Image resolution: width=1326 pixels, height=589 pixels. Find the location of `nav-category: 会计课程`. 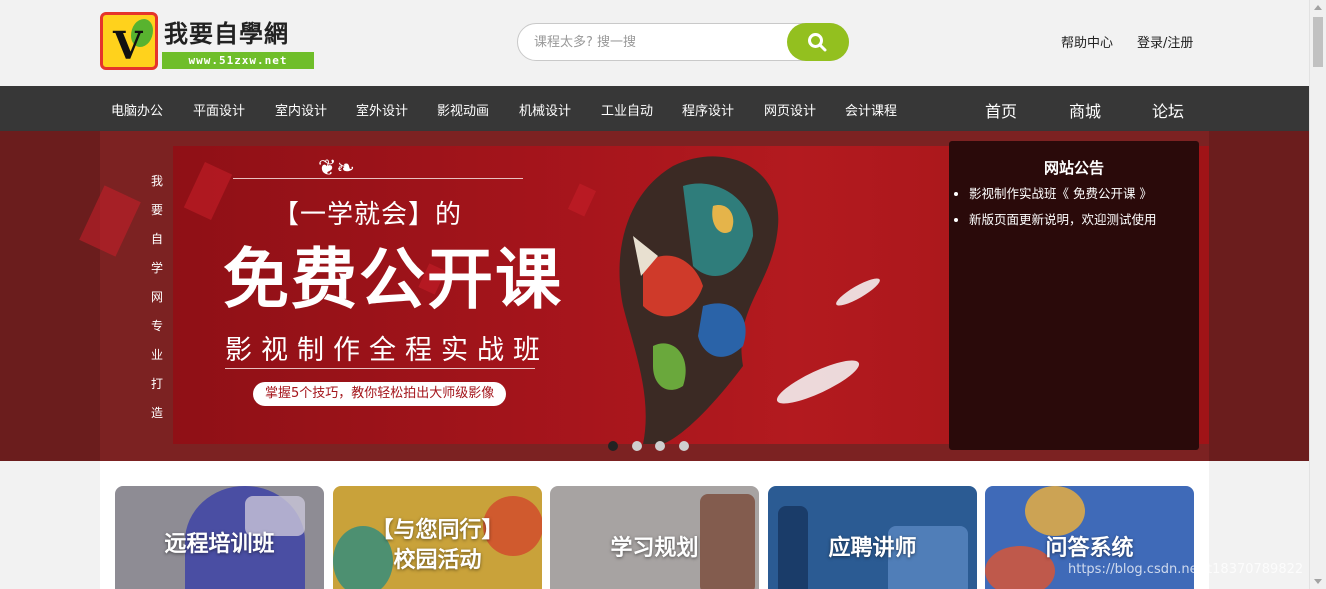

nav-category: 会计课程 is located at coordinates (871, 109).